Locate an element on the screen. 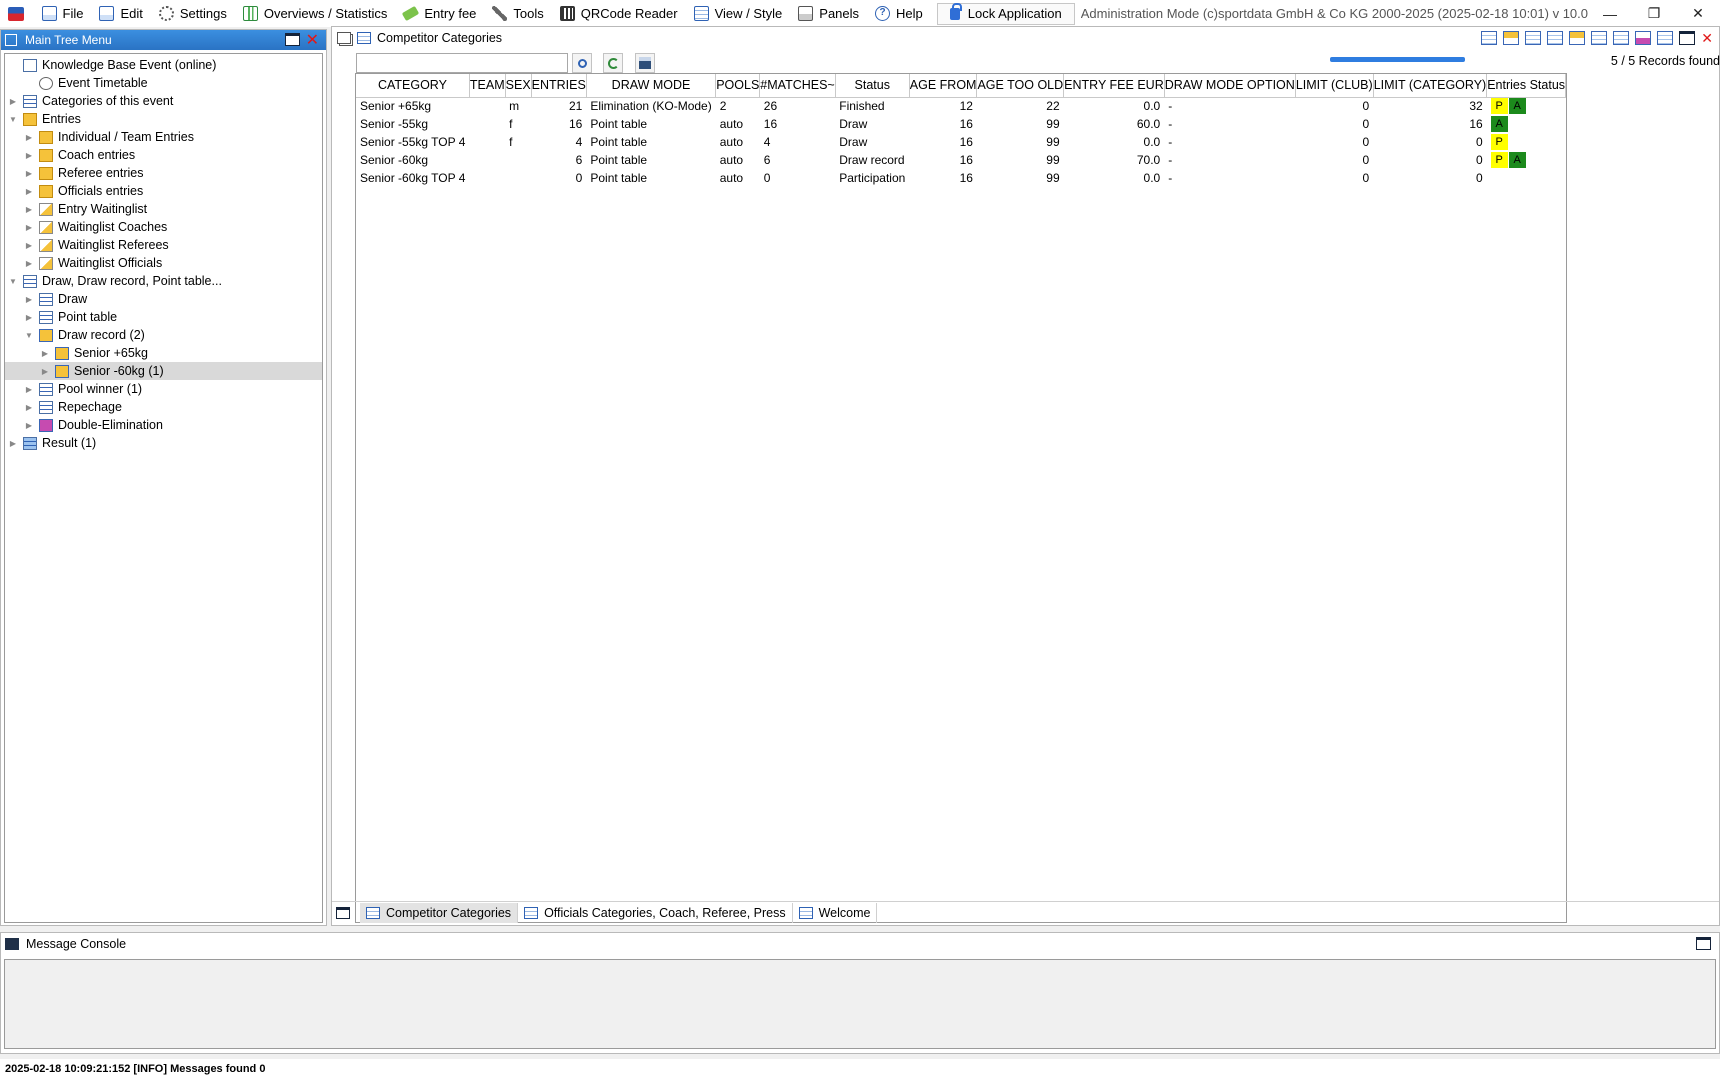  tree-item: ▶ Entry Waitinglist is located at coordinates (163, 209).